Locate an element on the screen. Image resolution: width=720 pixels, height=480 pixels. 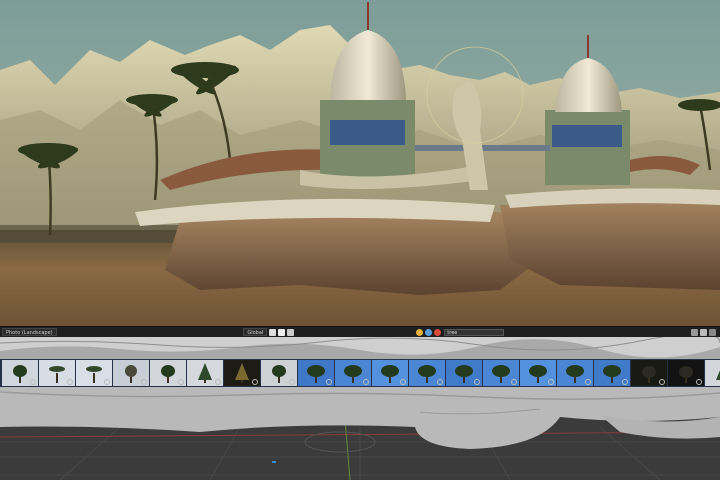
tree-thumbnail-icon is located at coordinates (712, 373).